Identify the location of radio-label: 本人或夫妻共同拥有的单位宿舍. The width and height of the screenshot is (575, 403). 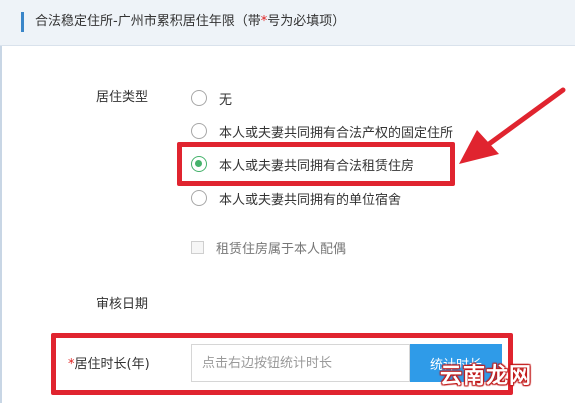
(310, 200).